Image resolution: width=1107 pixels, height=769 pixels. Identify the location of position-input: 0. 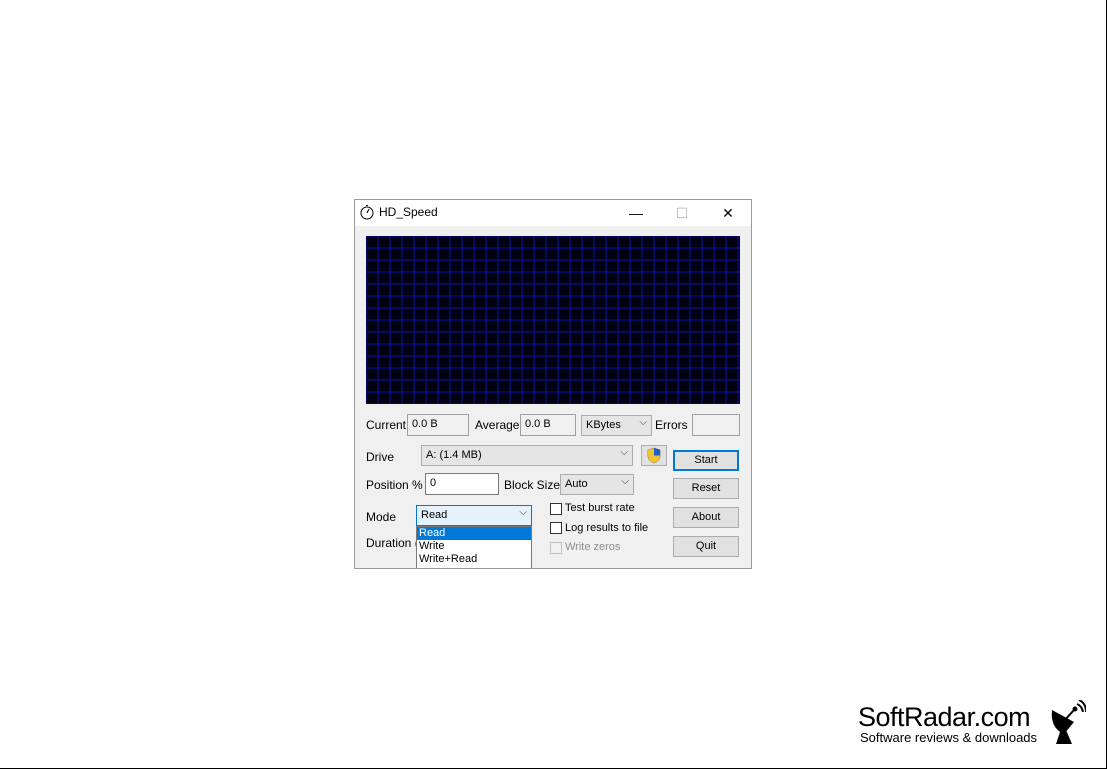
(462, 484).